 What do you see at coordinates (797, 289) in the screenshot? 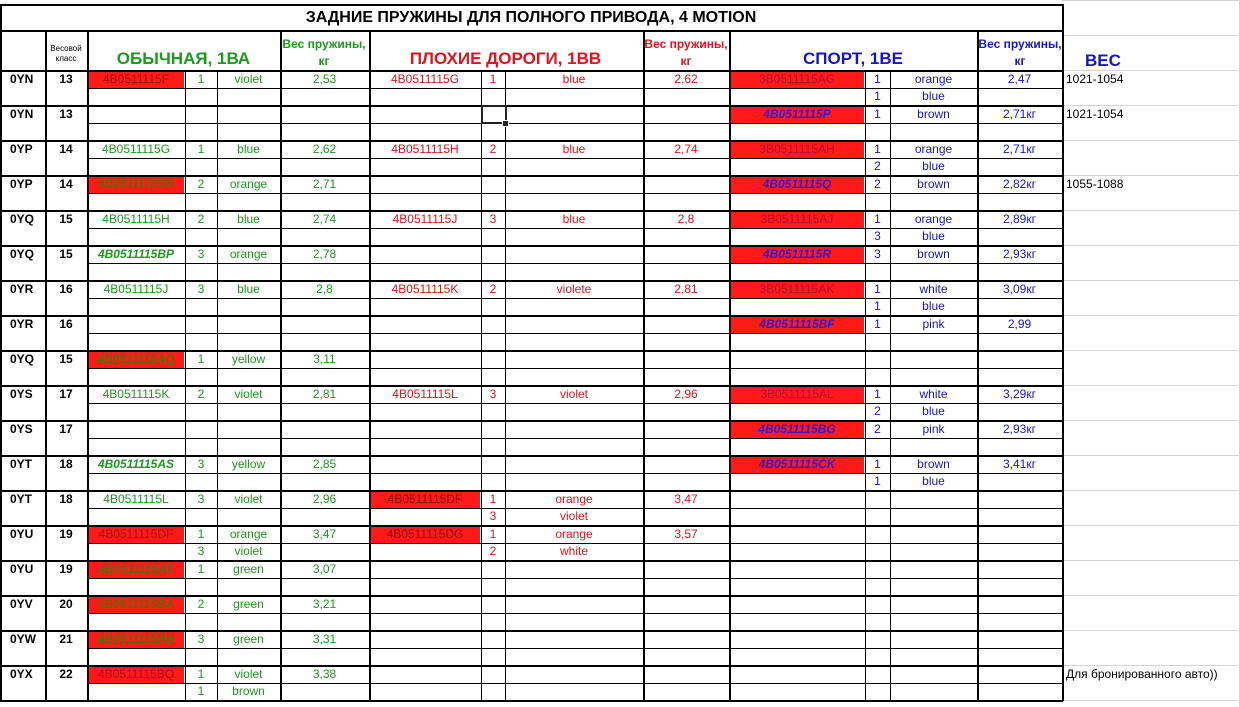
I see `s-part-number: 3B0511115AK` at bounding box center [797, 289].